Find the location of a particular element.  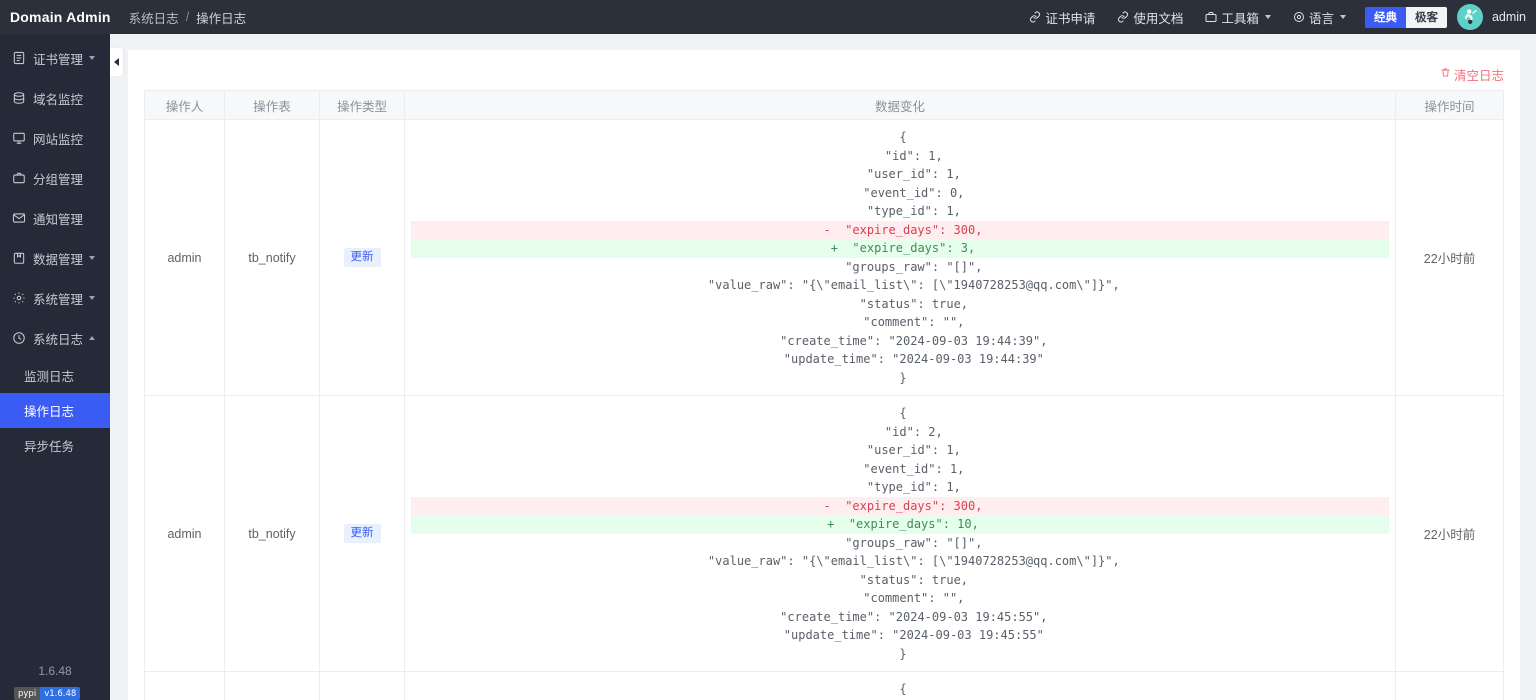

sidebar-collapse-toggle is located at coordinates (116, 62).